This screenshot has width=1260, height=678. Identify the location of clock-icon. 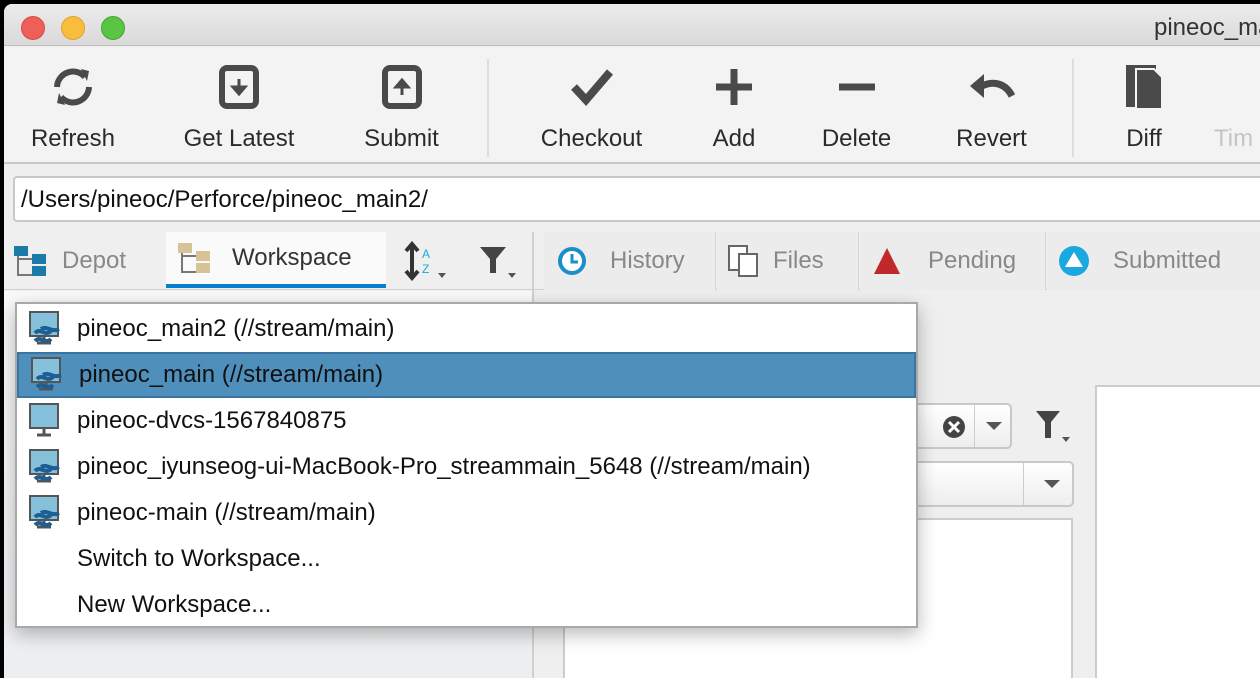
(572, 261).